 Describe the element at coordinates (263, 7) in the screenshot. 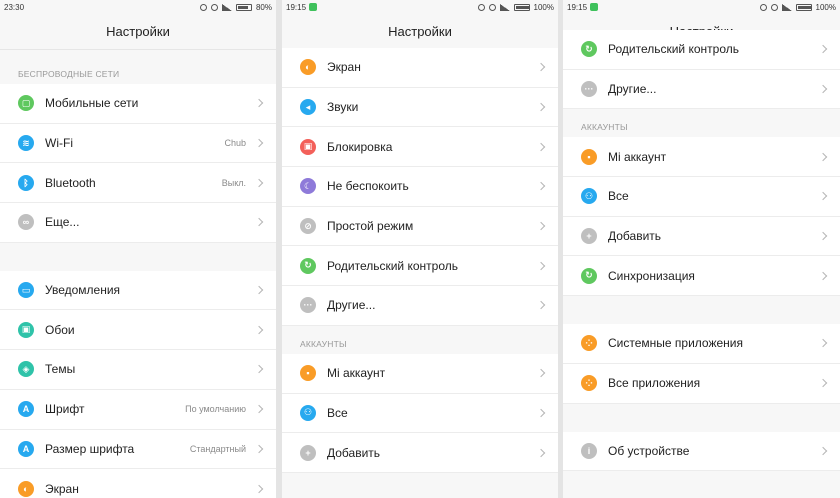

I see `battery-percent: 80%` at that location.